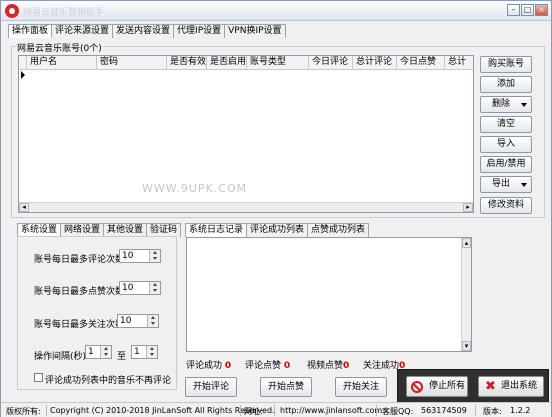  What do you see at coordinates (361, 387) in the screenshot?
I see `start-follow-button: 开始关注` at bounding box center [361, 387].